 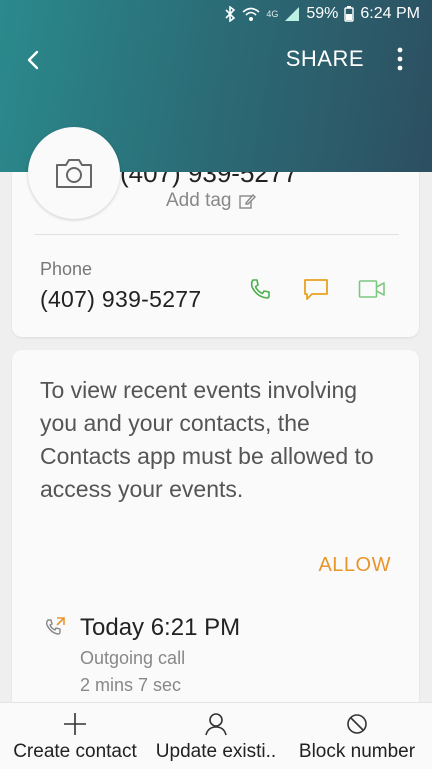 What do you see at coordinates (55, 629) in the screenshot?
I see `outgoing-call-icon` at bounding box center [55, 629].